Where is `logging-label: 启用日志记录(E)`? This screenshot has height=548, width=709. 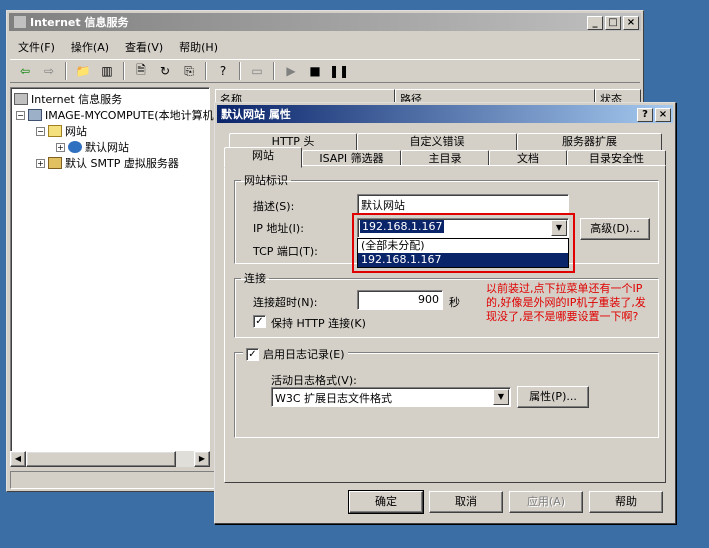
logging-label: 启用日志记录(E) is located at coordinates (304, 354).